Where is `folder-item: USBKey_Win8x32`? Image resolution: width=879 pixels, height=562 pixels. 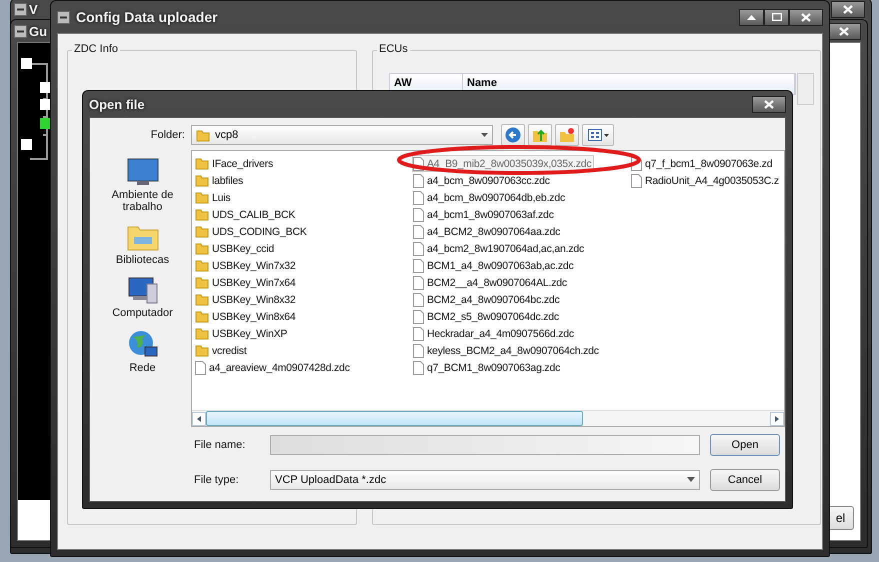
folder-item: USBKey_Win8x32 is located at coordinates (246, 299).